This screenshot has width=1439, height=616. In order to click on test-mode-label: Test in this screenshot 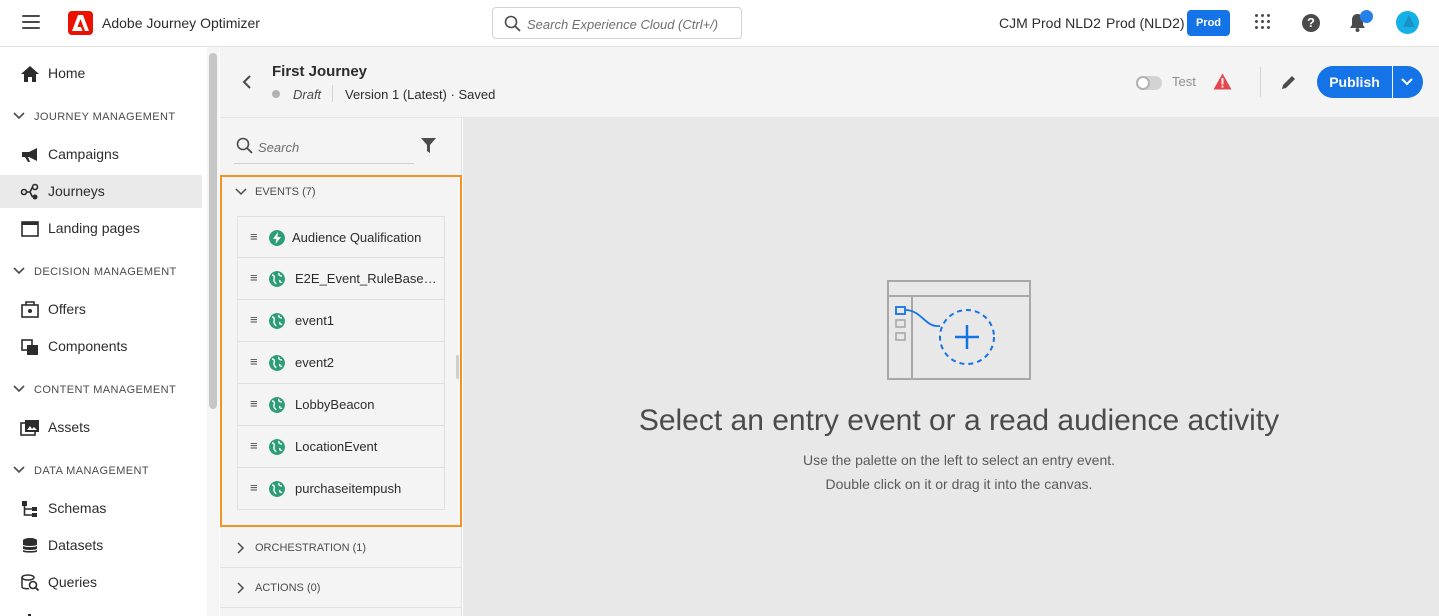, I will do `click(1184, 81)`.